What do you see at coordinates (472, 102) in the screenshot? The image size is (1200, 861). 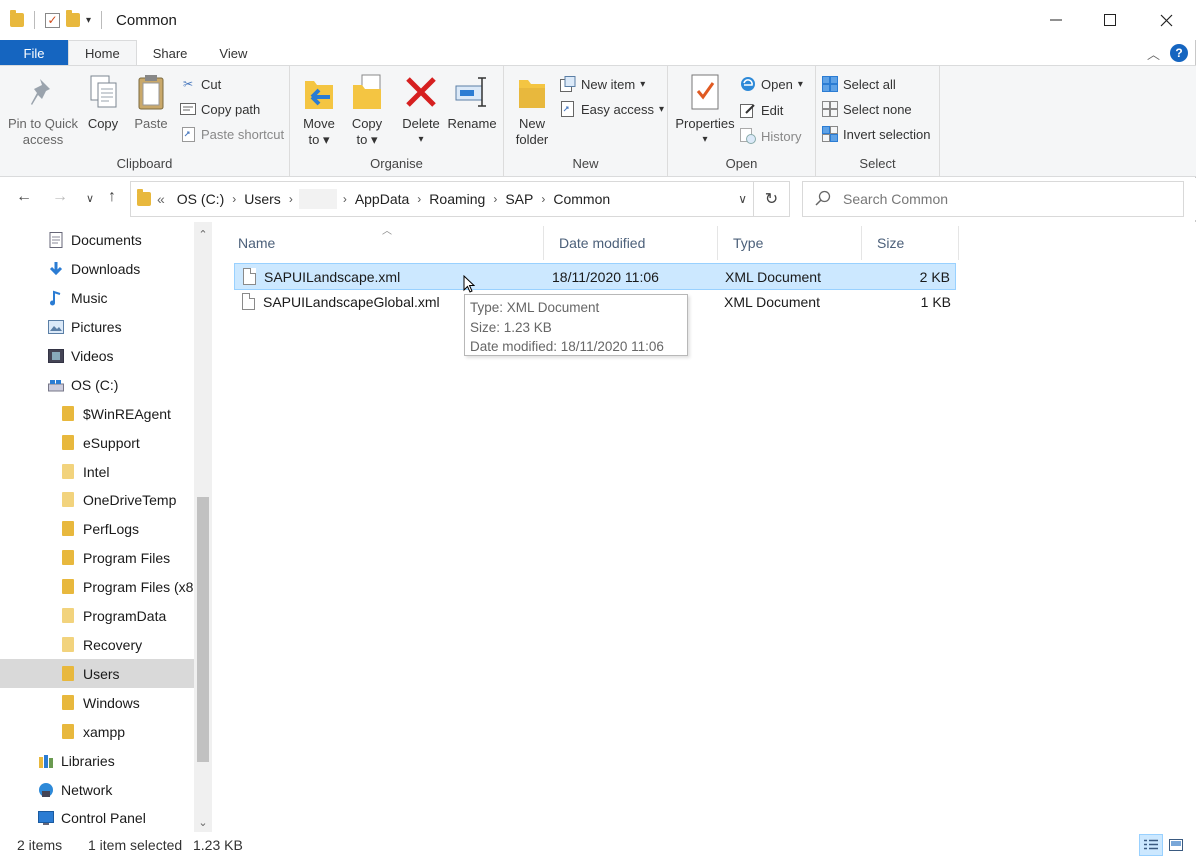 I see `rename-button: Rename` at bounding box center [472, 102].